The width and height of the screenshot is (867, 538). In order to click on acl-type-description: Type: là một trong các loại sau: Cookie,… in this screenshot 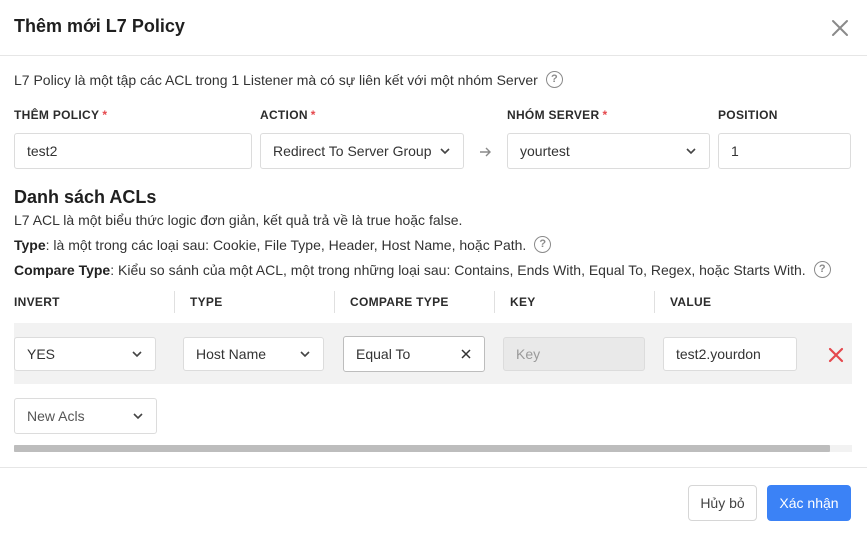, I will do `click(283, 244)`.